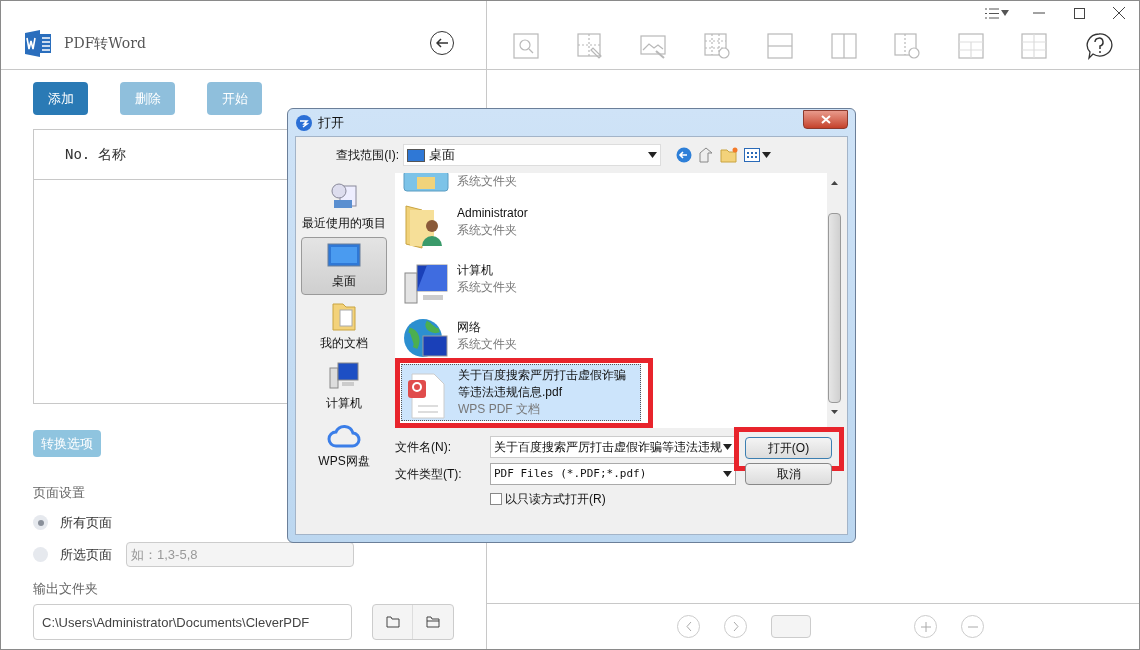 The height and width of the screenshot is (650, 1140). Describe the element at coordinates (367, 155) in the screenshot. I see `look-in-label: 查找范围(I):` at that location.